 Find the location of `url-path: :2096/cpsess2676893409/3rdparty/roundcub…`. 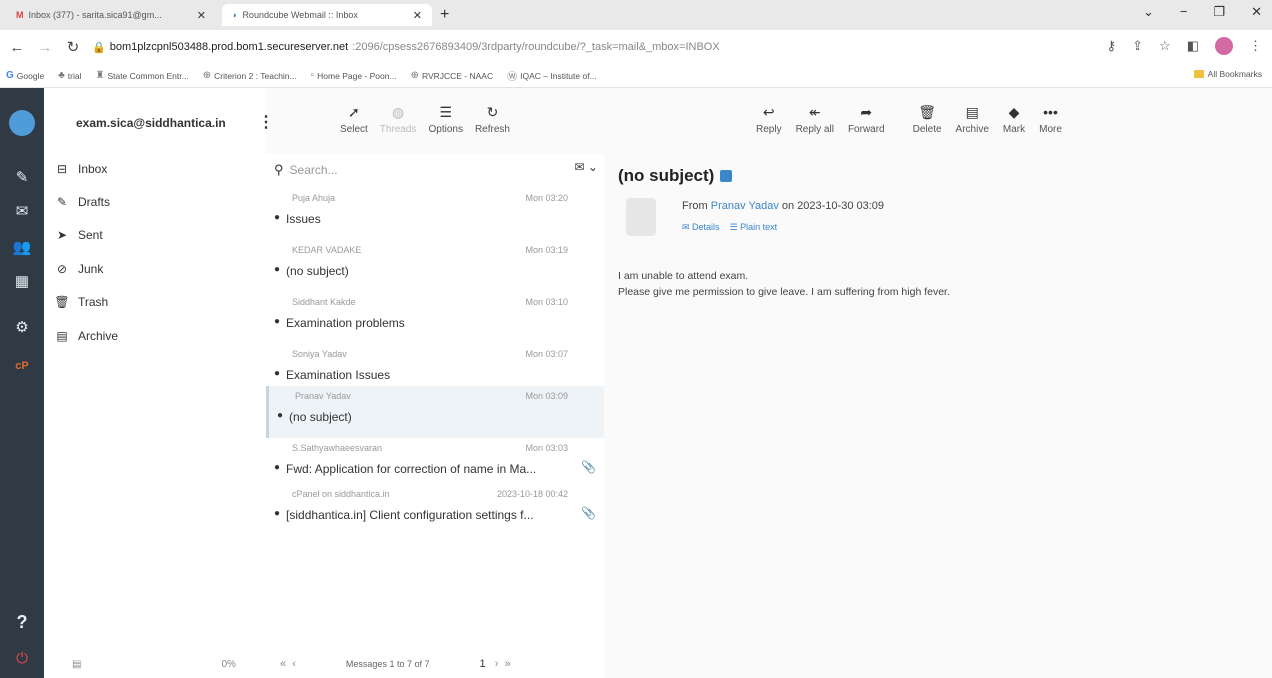

url-path: :2096/cpsess2676893409/3rdparty/roundcub… is located at coordinates (536, 47).